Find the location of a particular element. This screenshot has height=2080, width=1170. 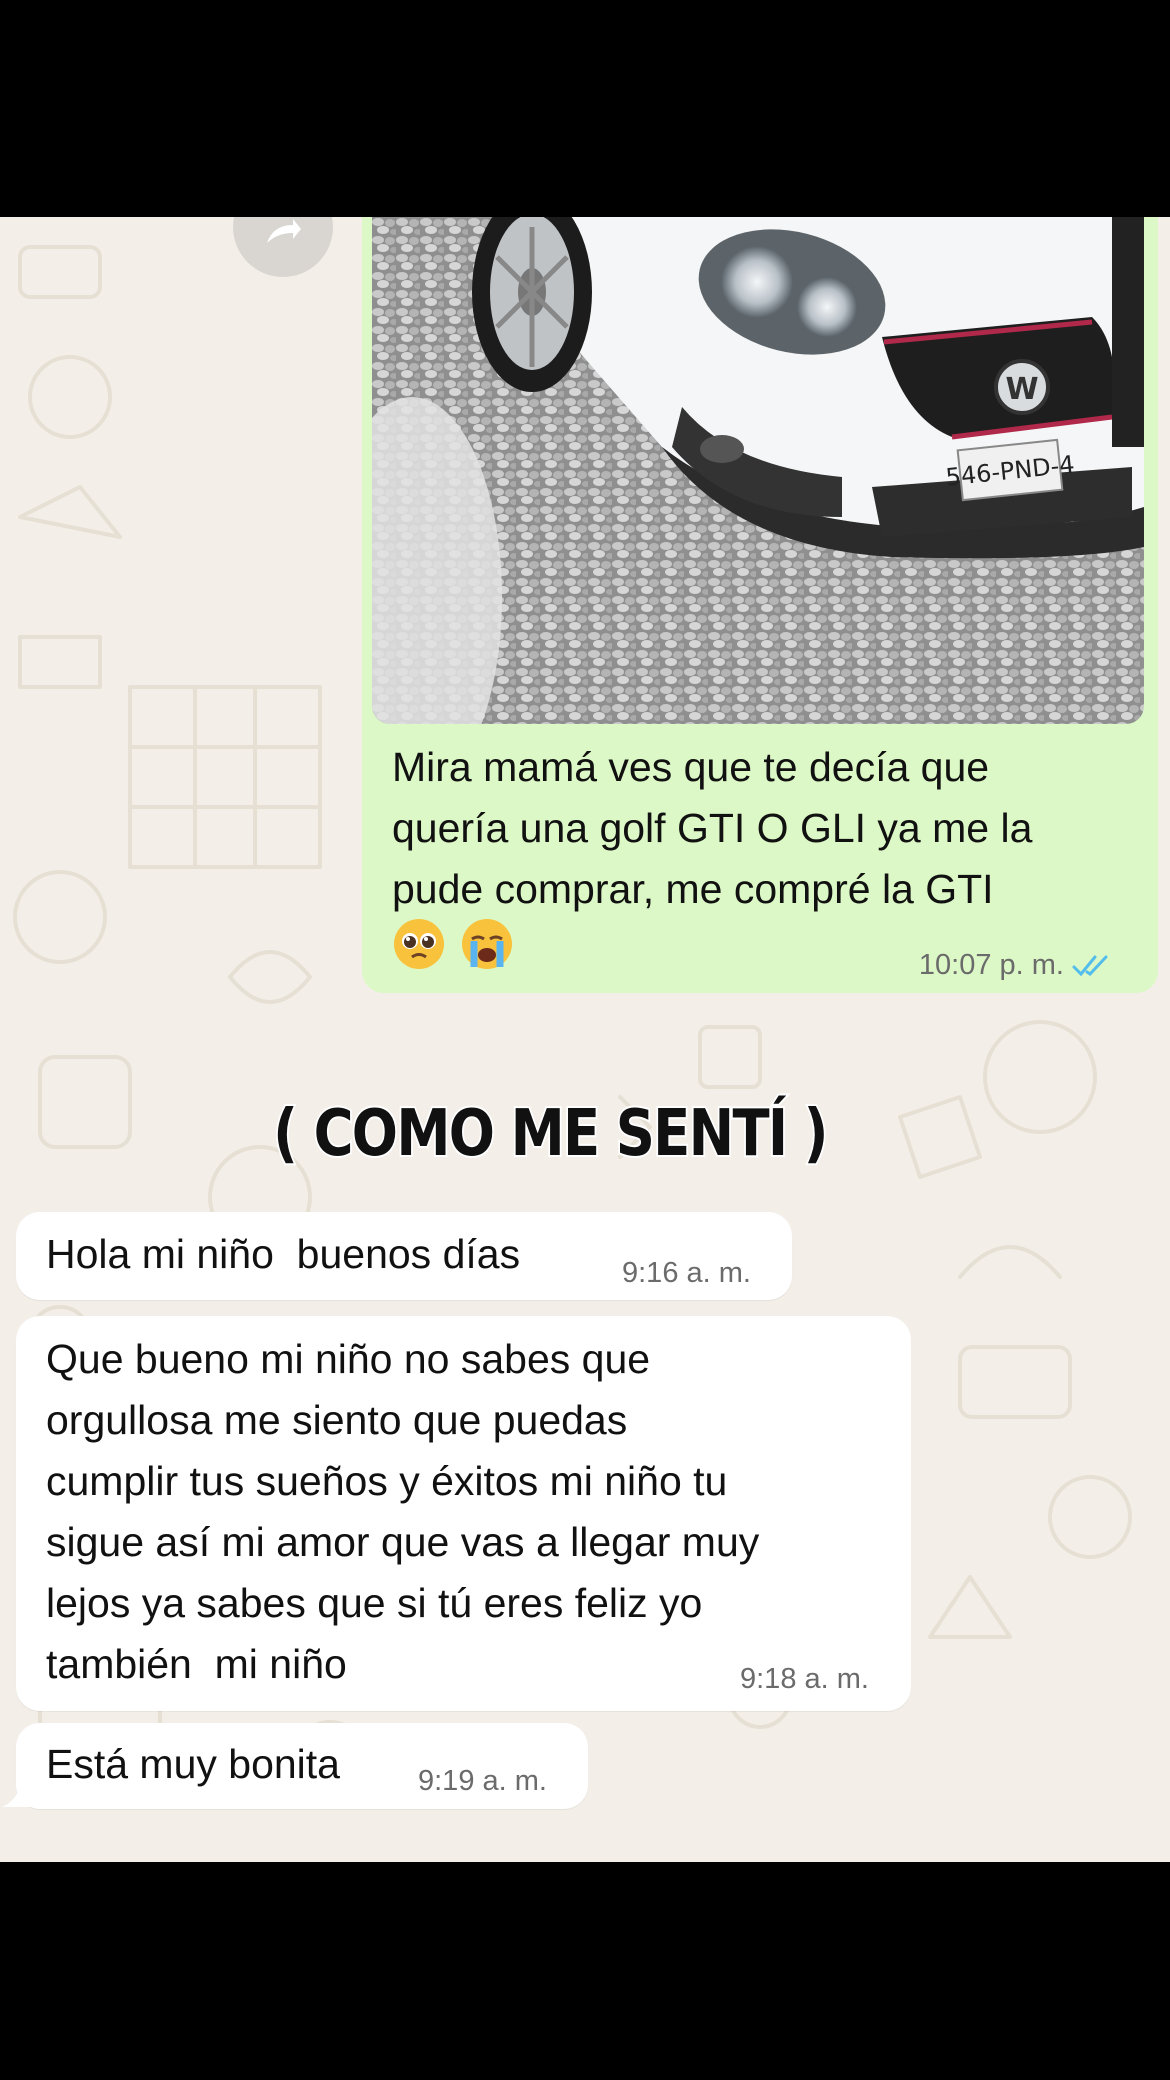

incoming-message-time: 9:18 a. m. is located at coordinates (804, 1679).